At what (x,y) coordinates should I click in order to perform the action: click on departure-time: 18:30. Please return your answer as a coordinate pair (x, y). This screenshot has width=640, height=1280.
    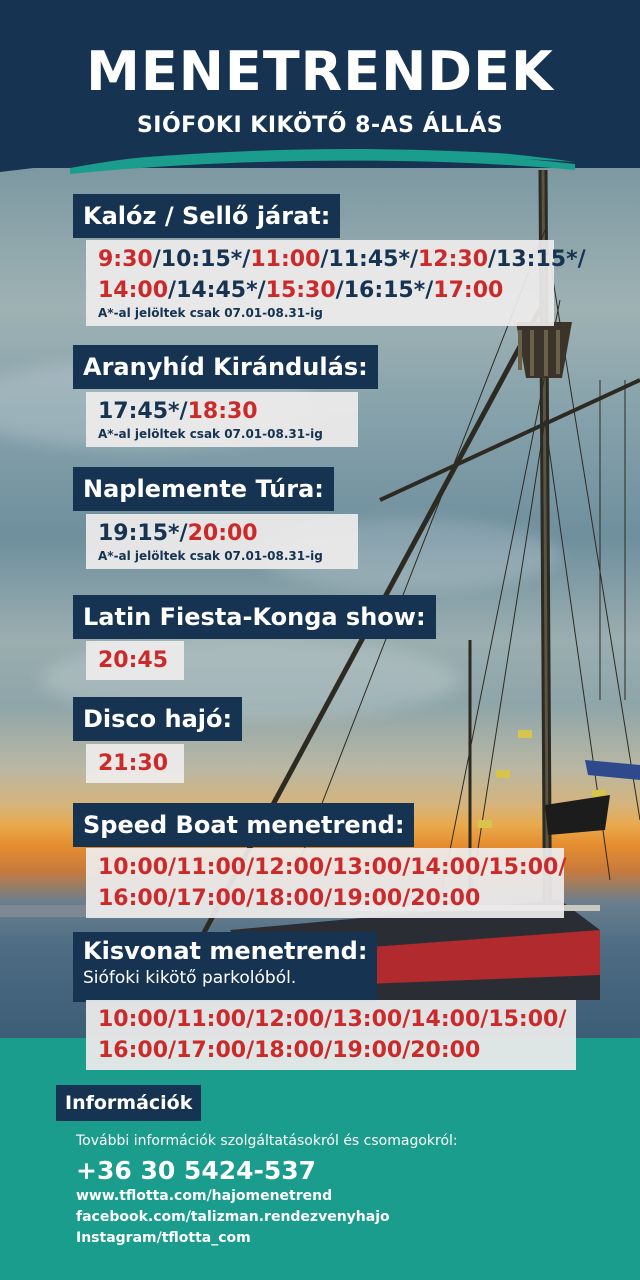
    Looking at the image, I should click on (222, 411).